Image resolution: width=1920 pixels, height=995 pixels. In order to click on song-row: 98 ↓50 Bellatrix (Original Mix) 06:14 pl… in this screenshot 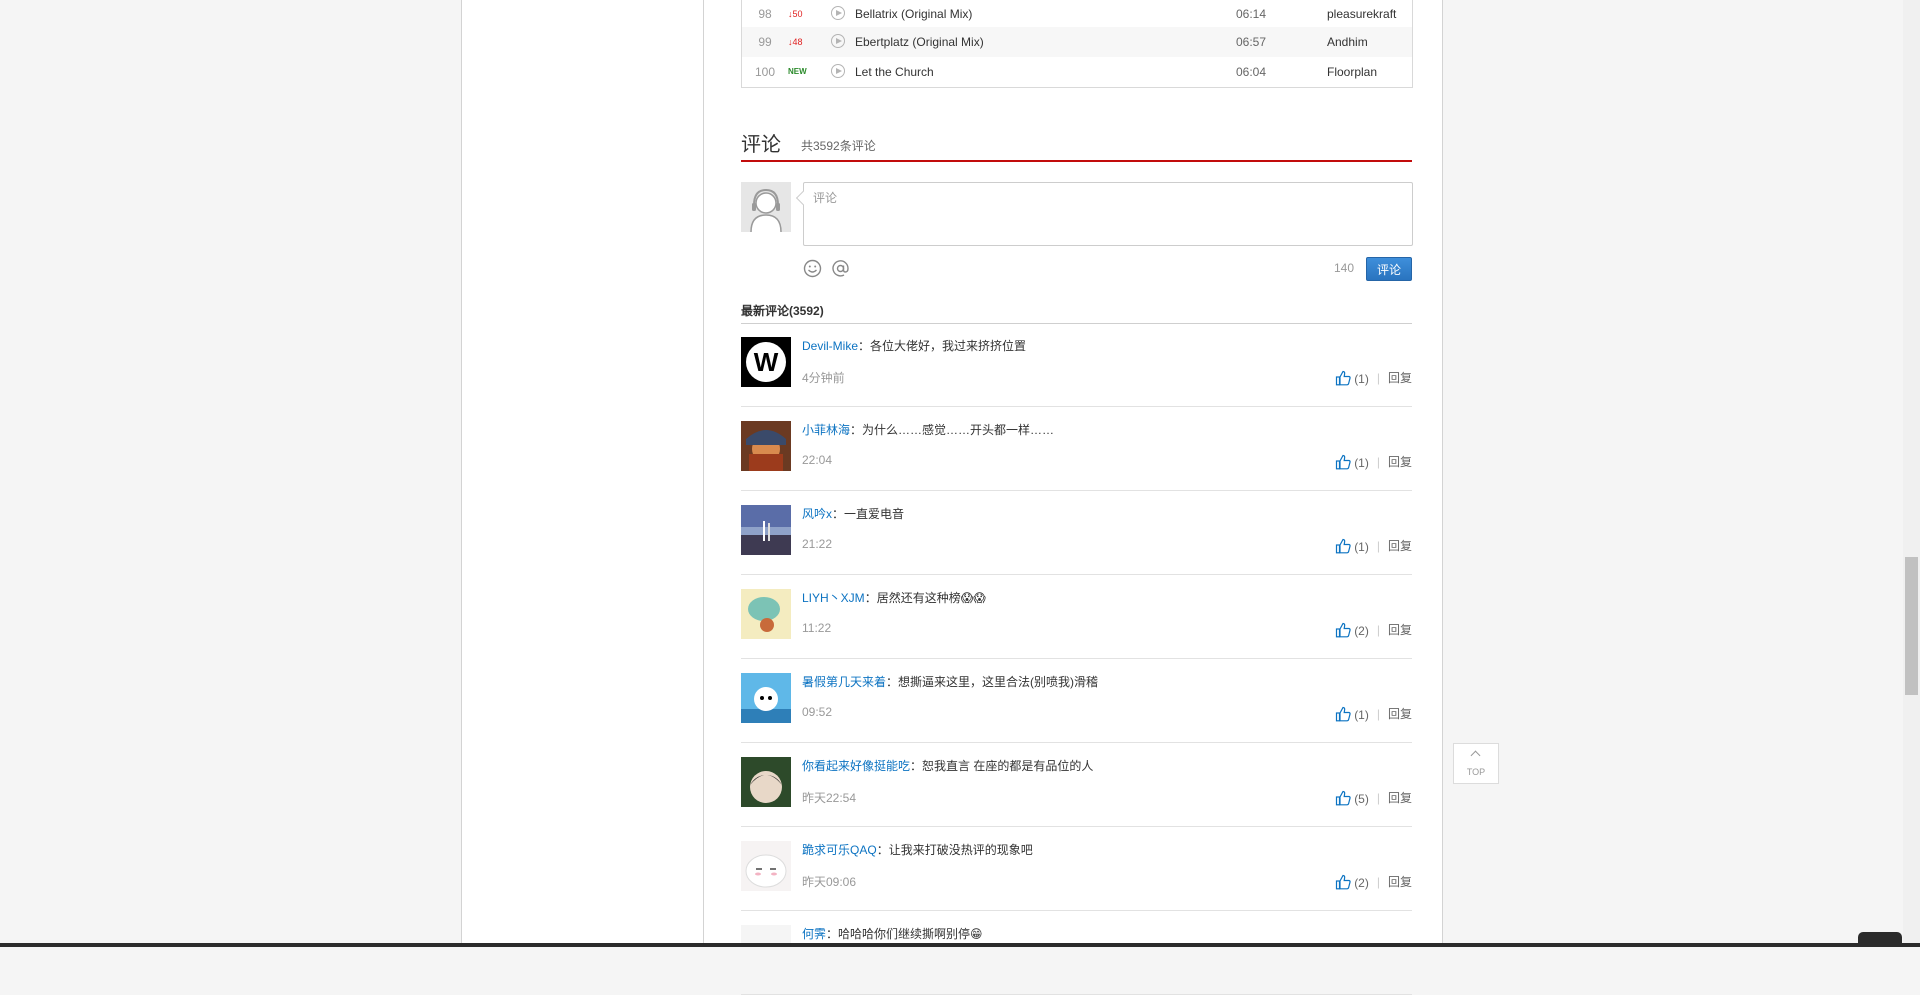, I will do `click(1077, 14)`.